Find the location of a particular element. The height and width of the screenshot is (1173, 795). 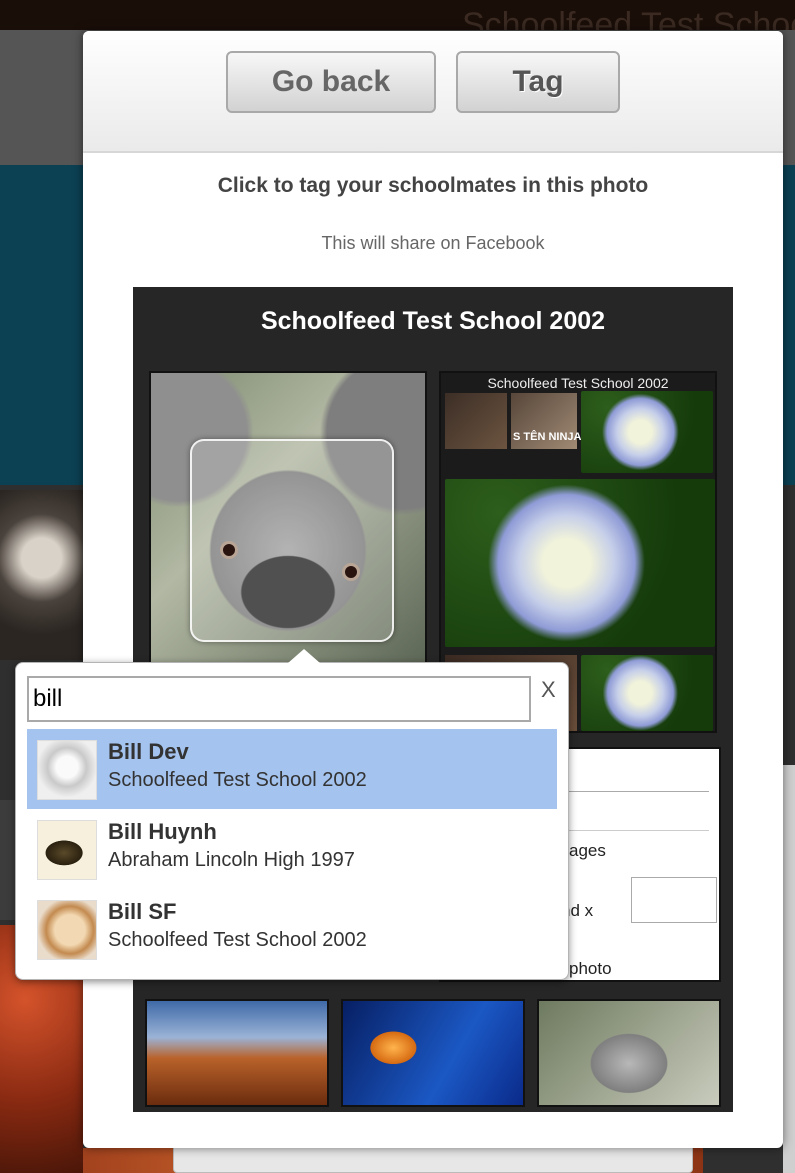

result-name: Bill Huynh is located at coordinates (162, 831).